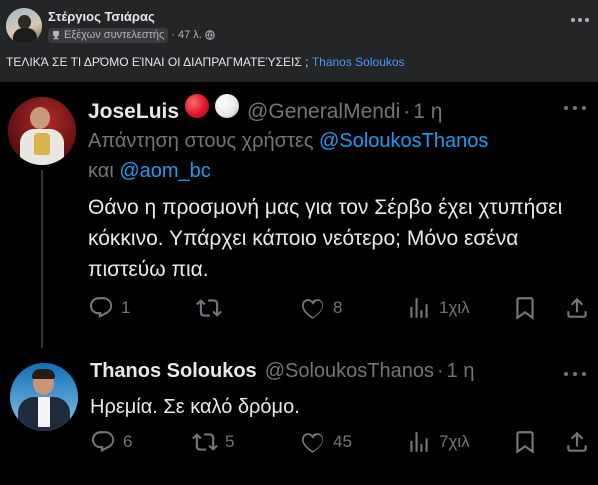  I want to click on thread-connector, so click(42, 259).